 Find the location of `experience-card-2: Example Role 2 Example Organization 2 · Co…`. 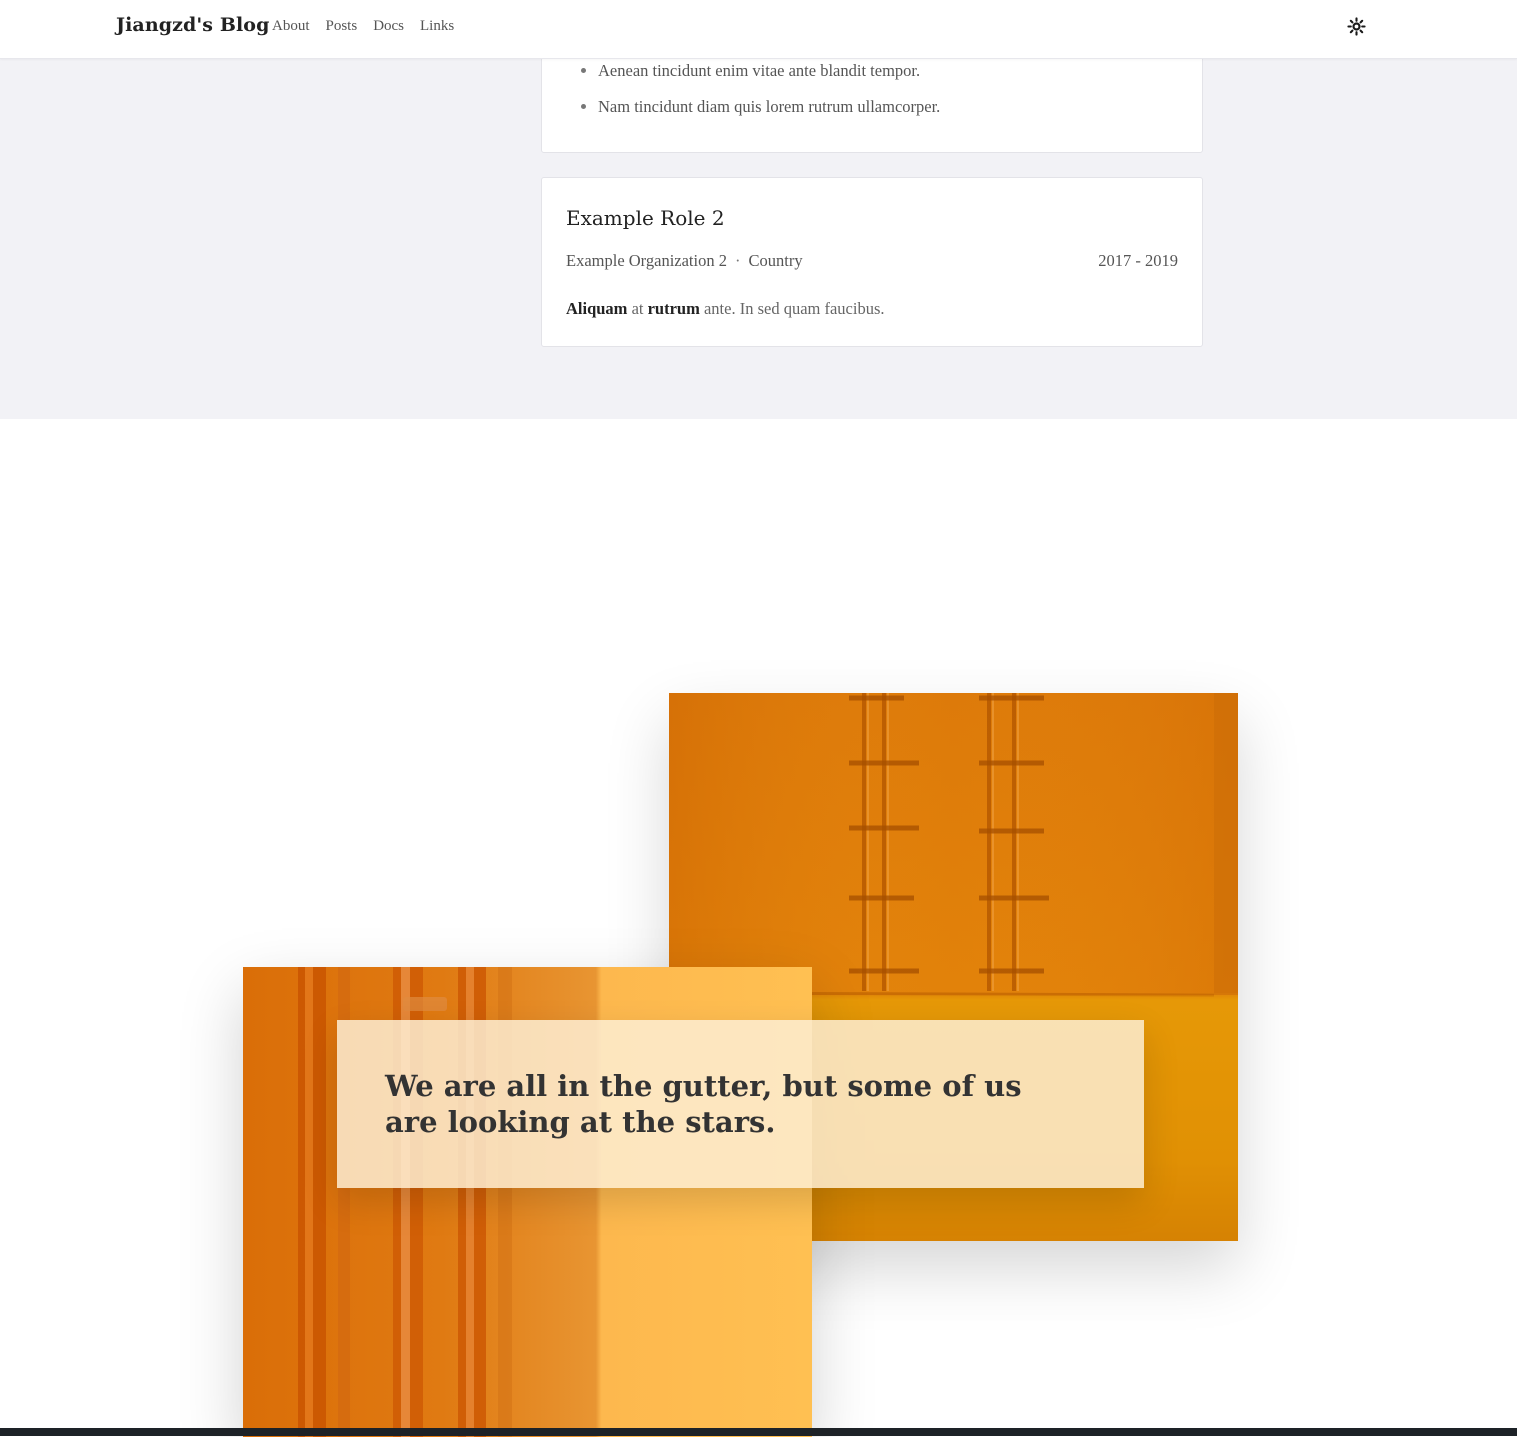

experience-card-2: Example Role 2 Example Organization 2 · Co… is located at coordinates (872, 262).